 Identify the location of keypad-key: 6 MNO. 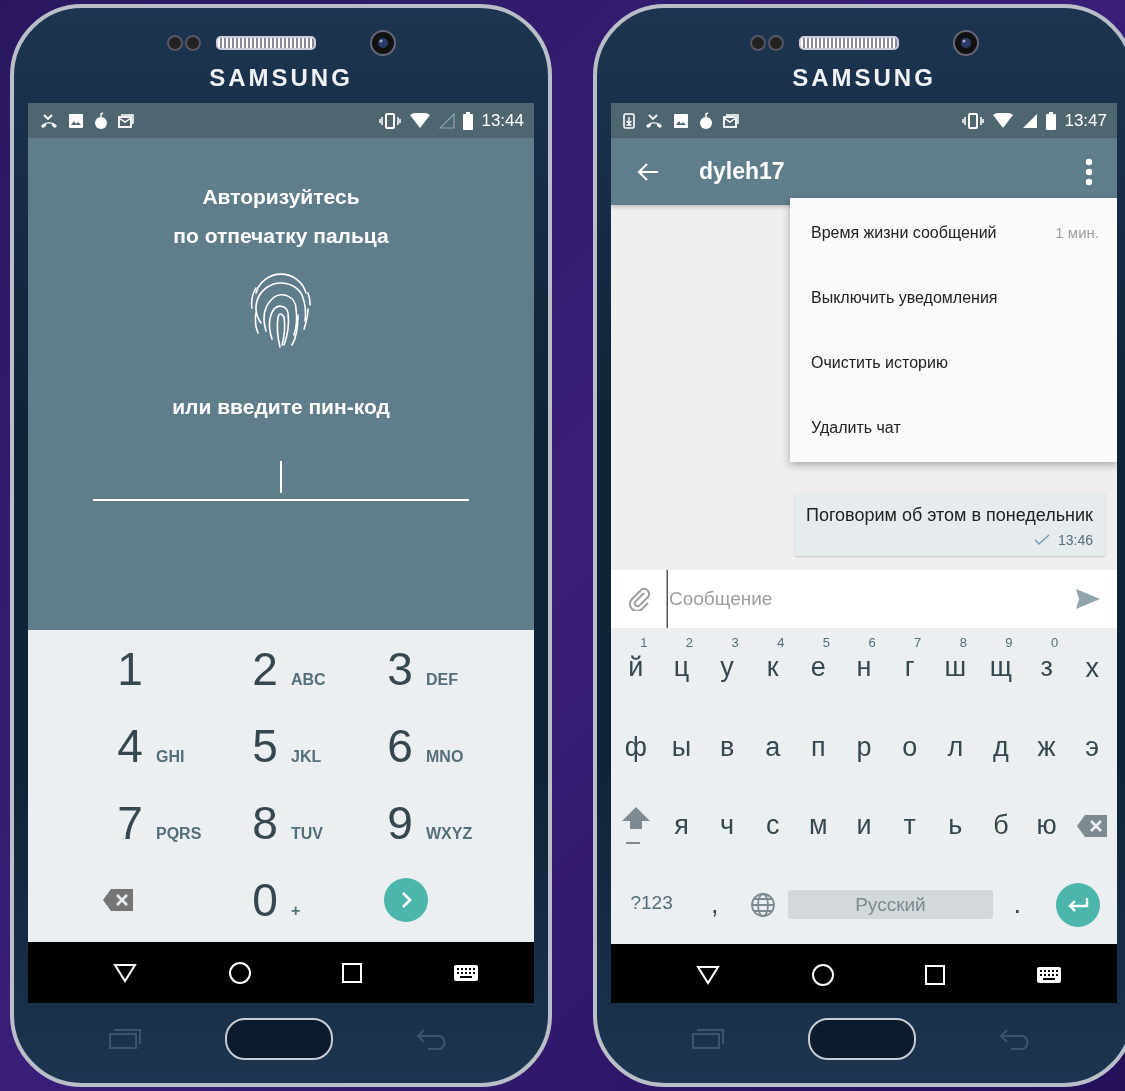
(405, 745).